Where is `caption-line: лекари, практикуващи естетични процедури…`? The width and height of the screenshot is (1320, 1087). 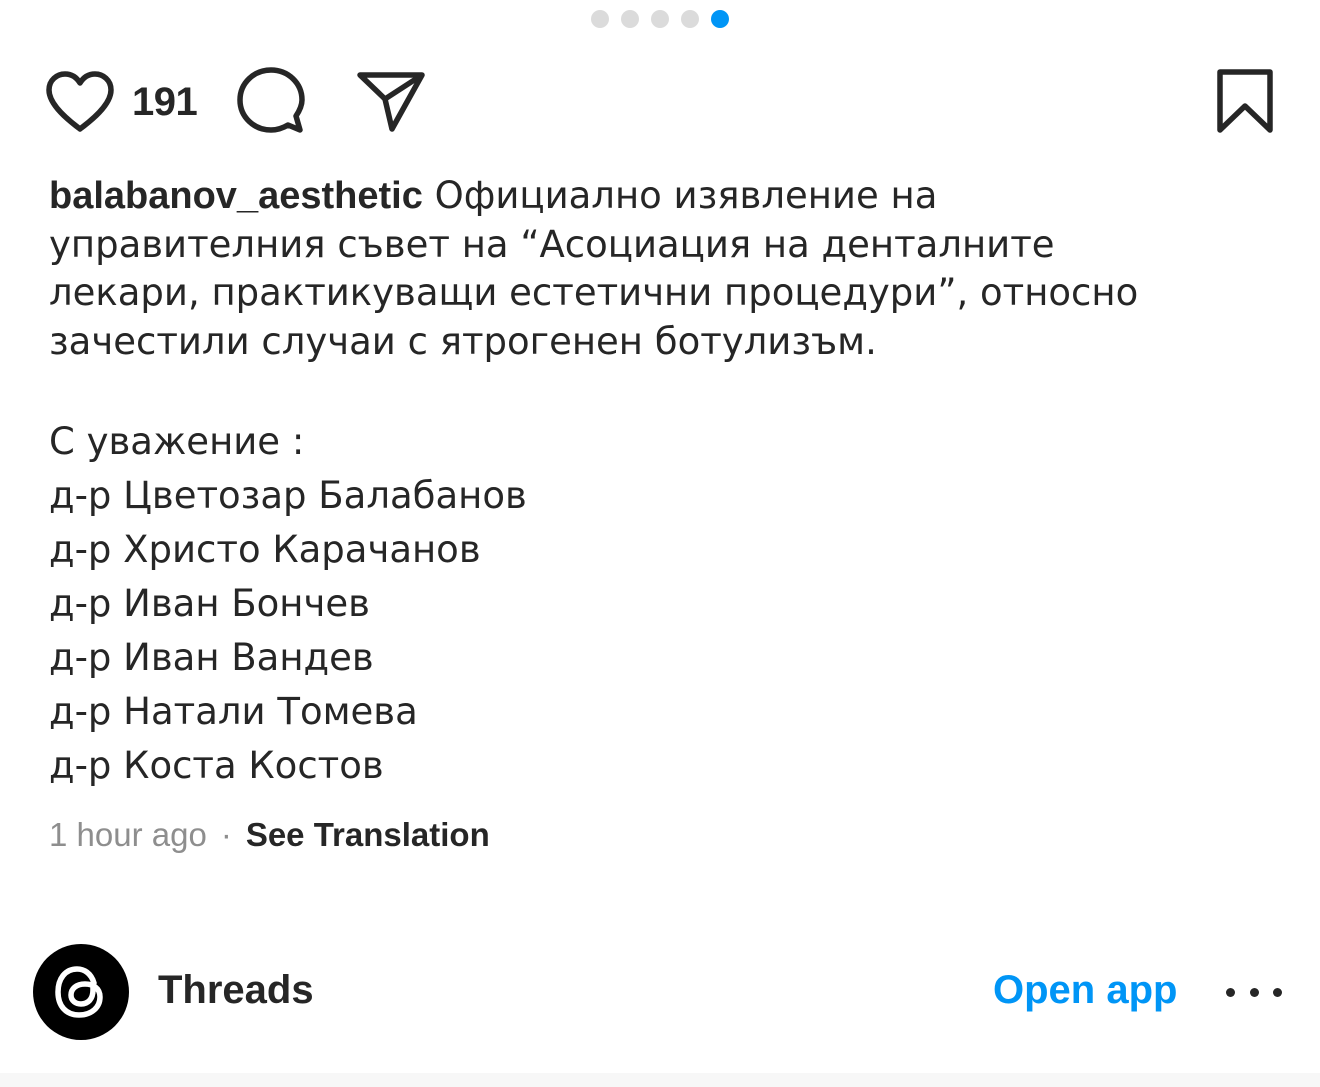
caption-line: лекари, практикуващи естетични процедури… is located at coordinates (594, 292).